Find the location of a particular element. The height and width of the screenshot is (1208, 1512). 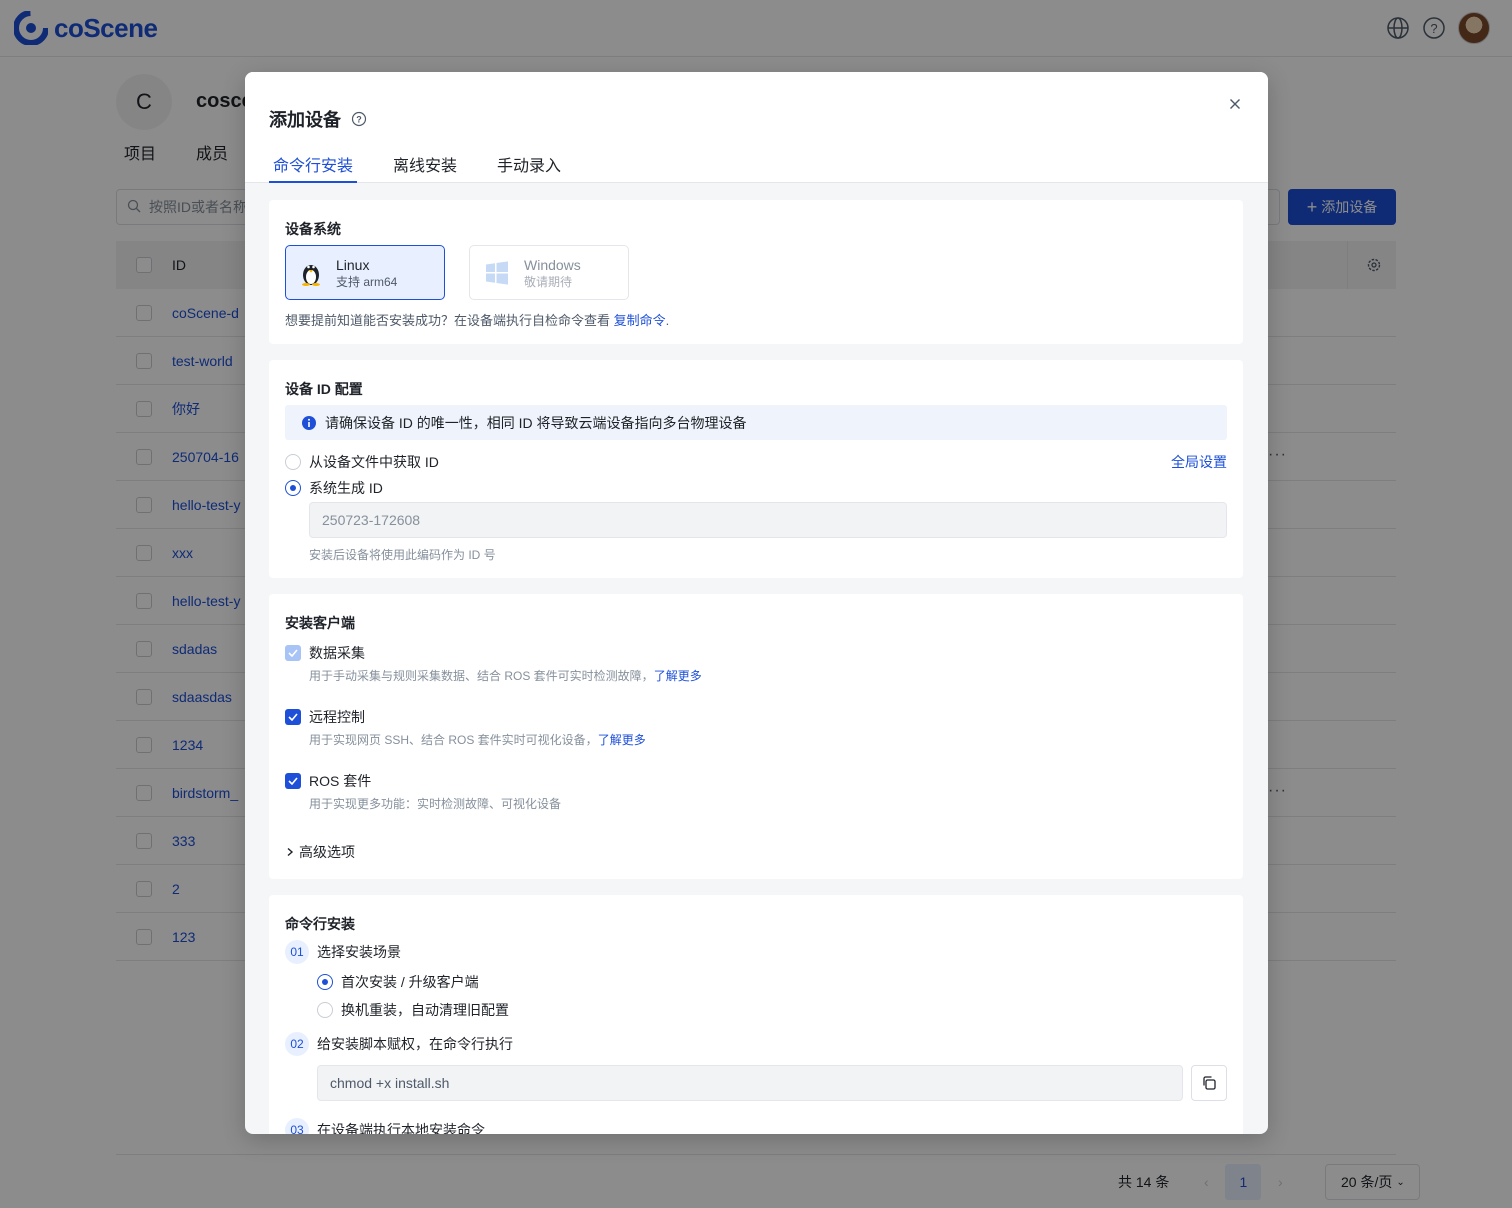

id-from-file-option: 从设备文件中获取 ID is located at coordinates (362, 462).